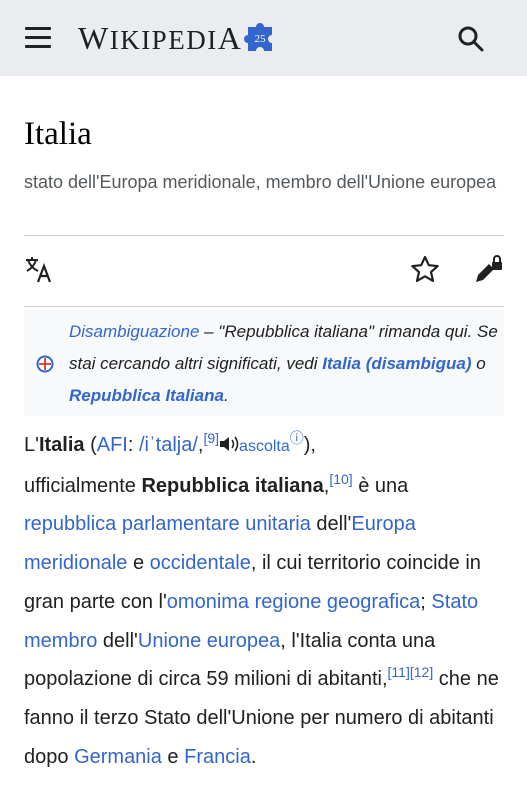 The image size is (527, 800). What do you see at coordinates (160, 37) in the screenshot?
I see `wikipedia-wordmark: WIKIPEDIA` at bounding box center [160, 37].